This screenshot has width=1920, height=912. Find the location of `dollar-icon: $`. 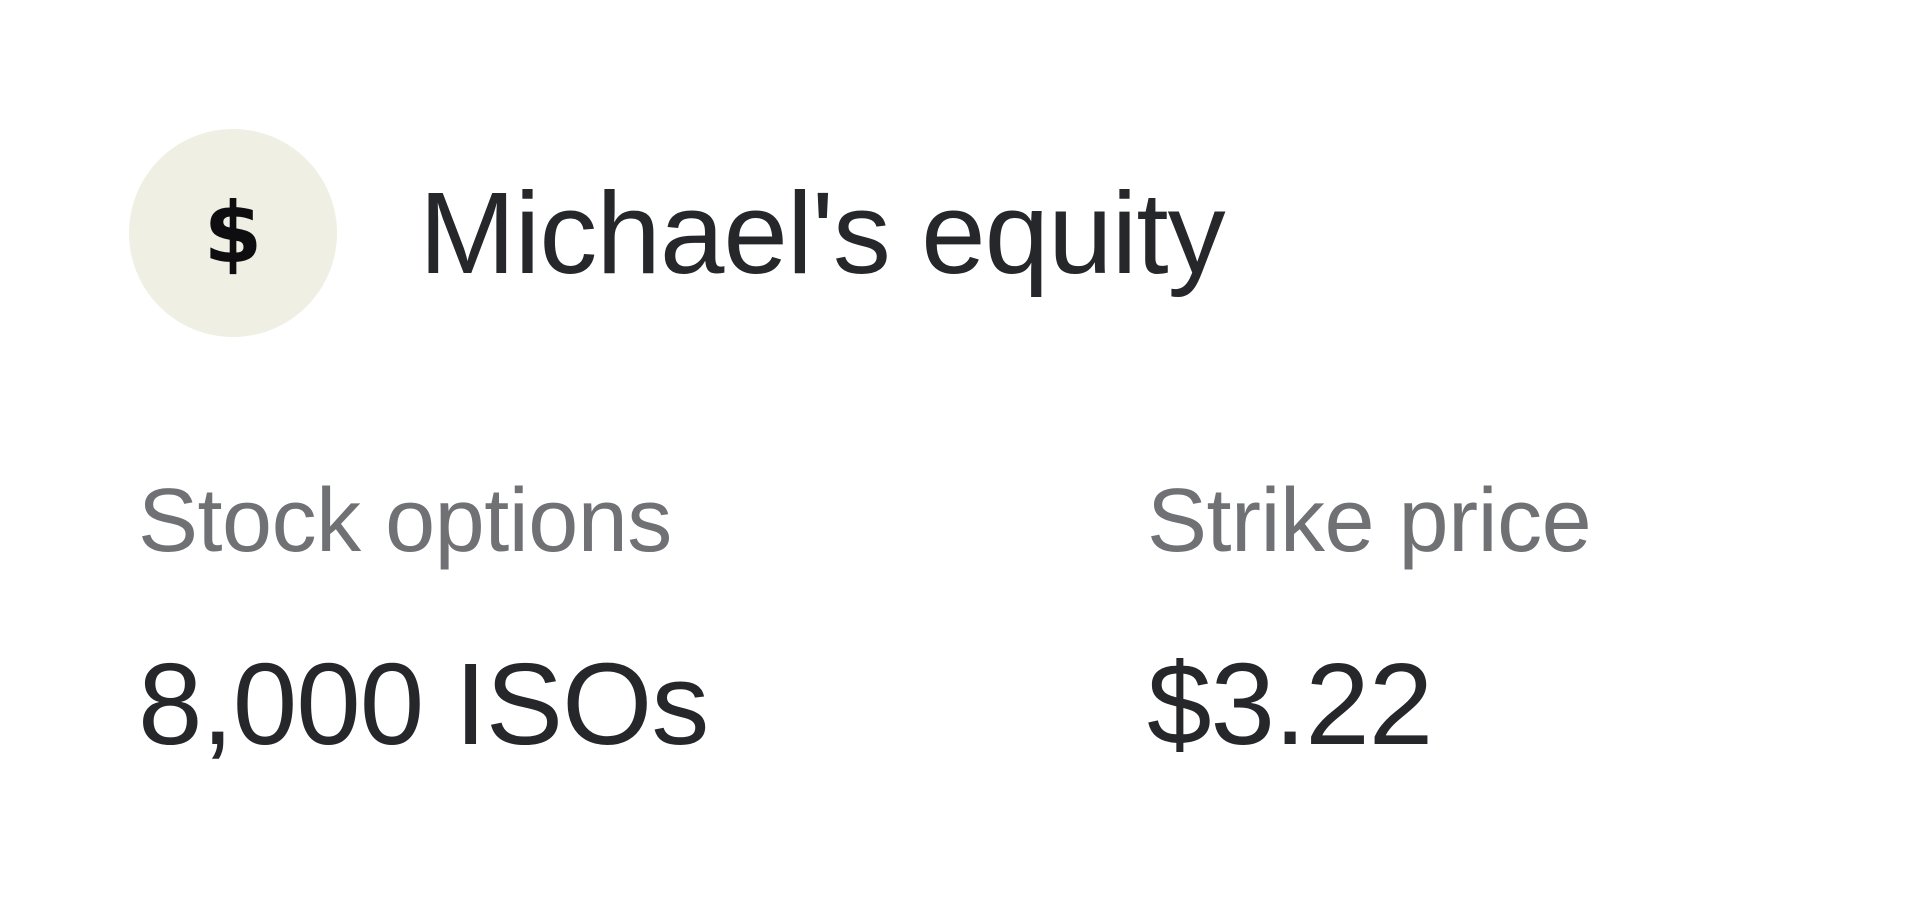

dollar-icon: $ is located at coordinates (233, 233).